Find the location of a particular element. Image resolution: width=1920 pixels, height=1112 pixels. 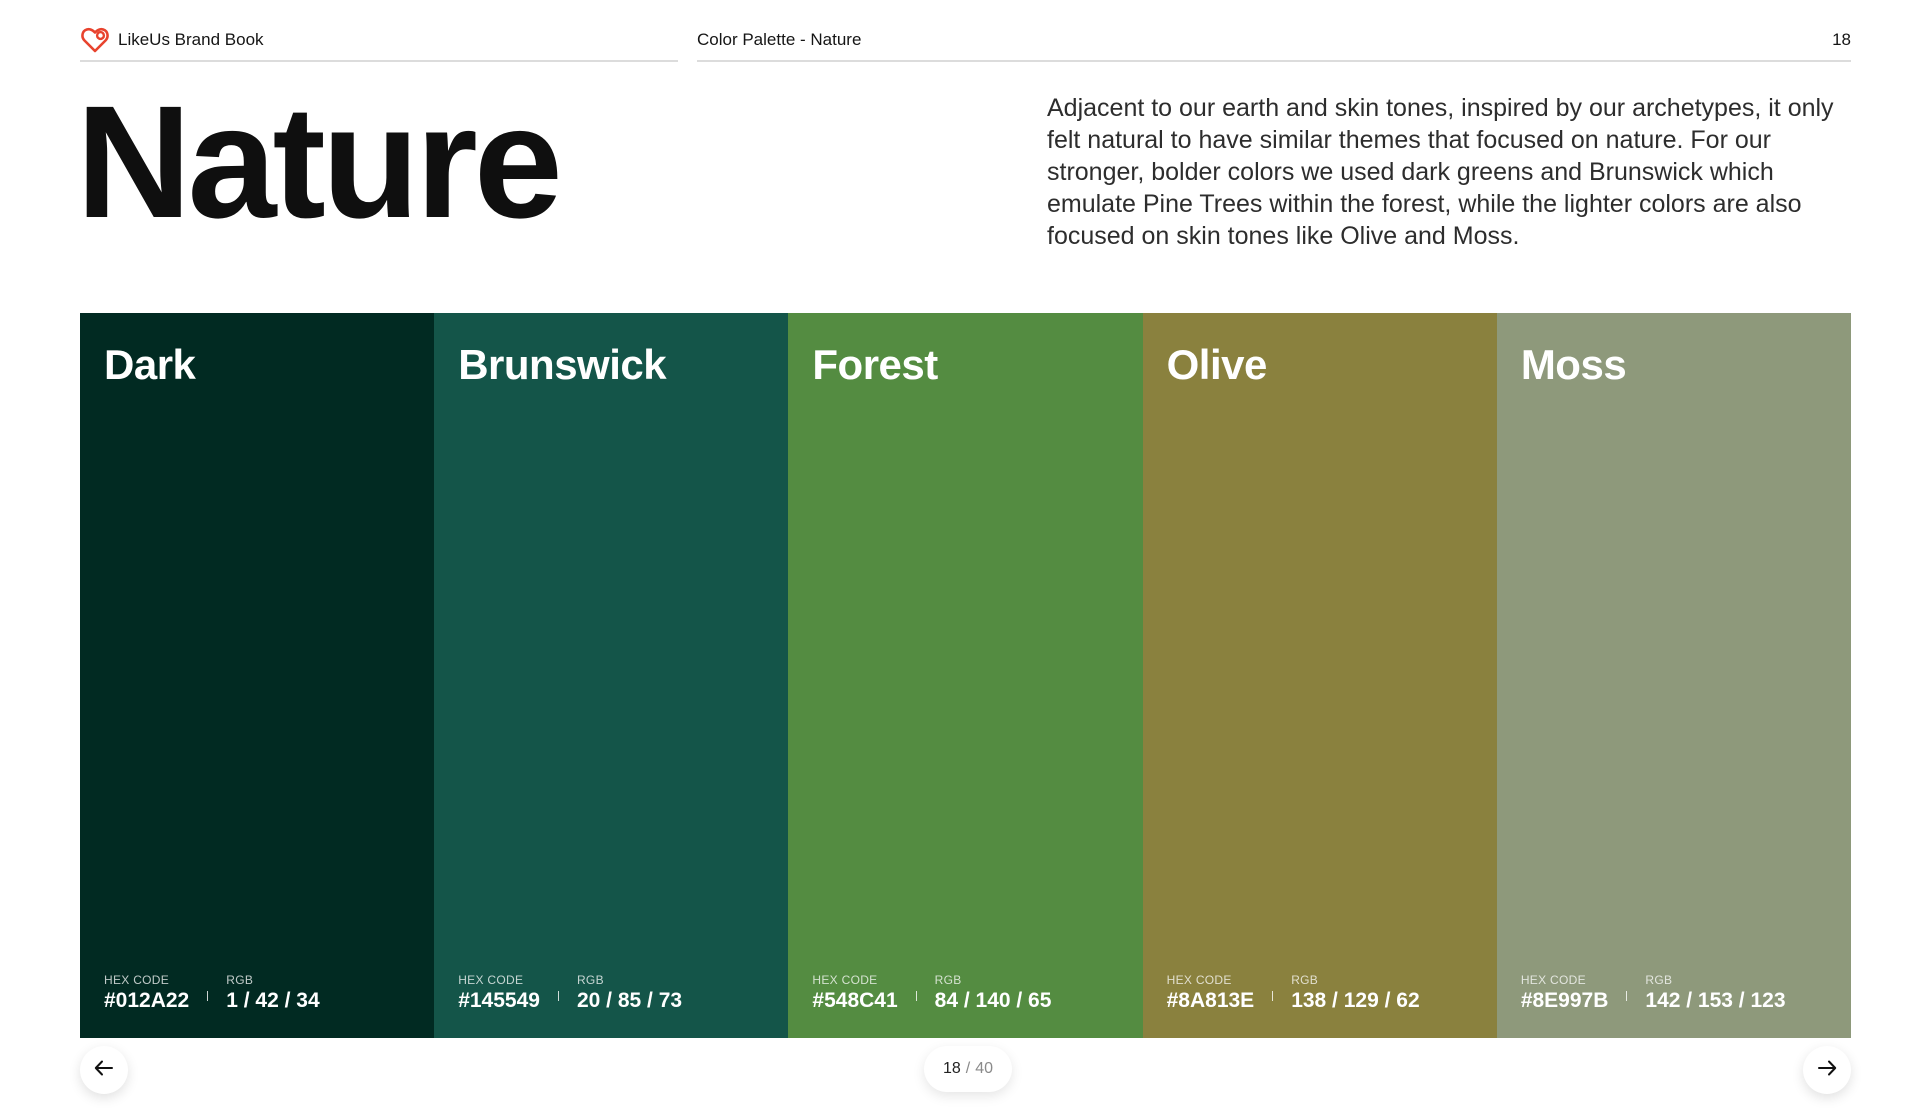

swatch-name: Forest is located at coordinates (875, 364).